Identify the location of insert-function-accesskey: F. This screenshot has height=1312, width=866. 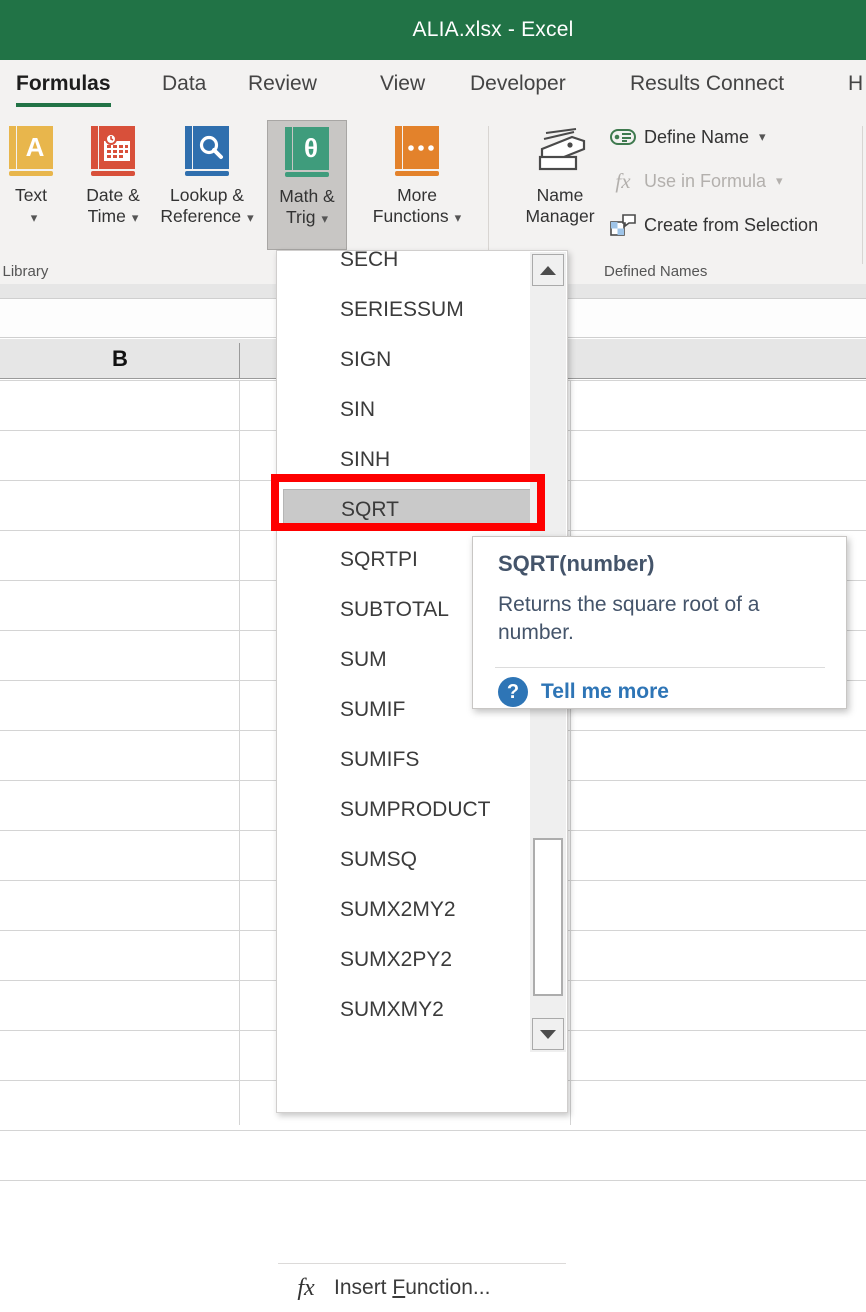
(399, 1287).